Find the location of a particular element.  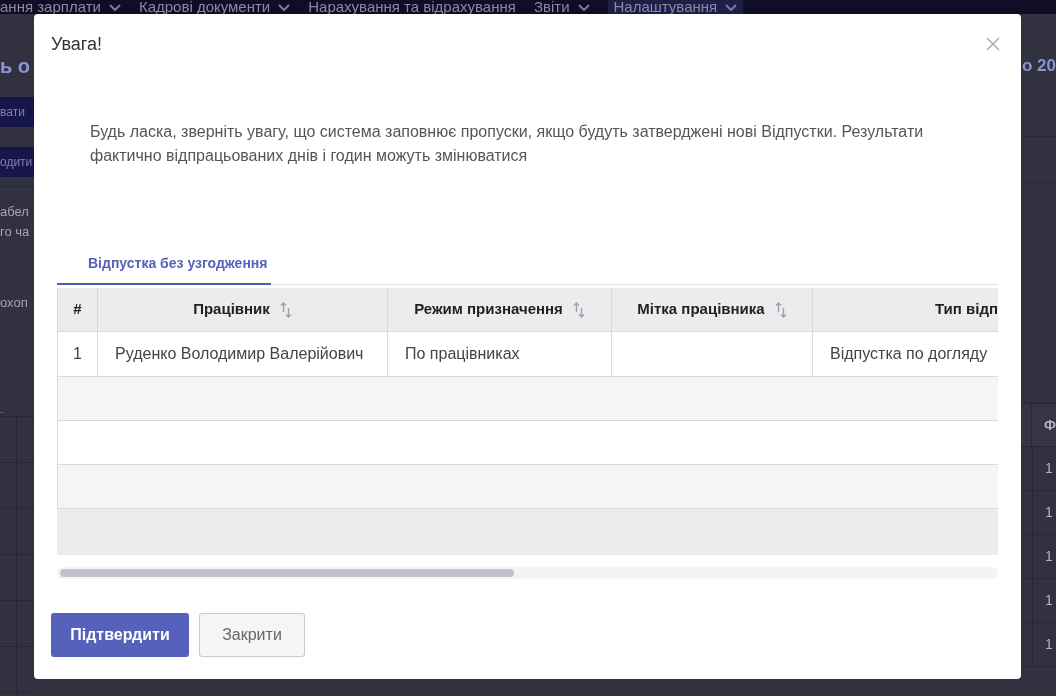

confirm-button: Підтвердити is located at coordinates (120, 635).